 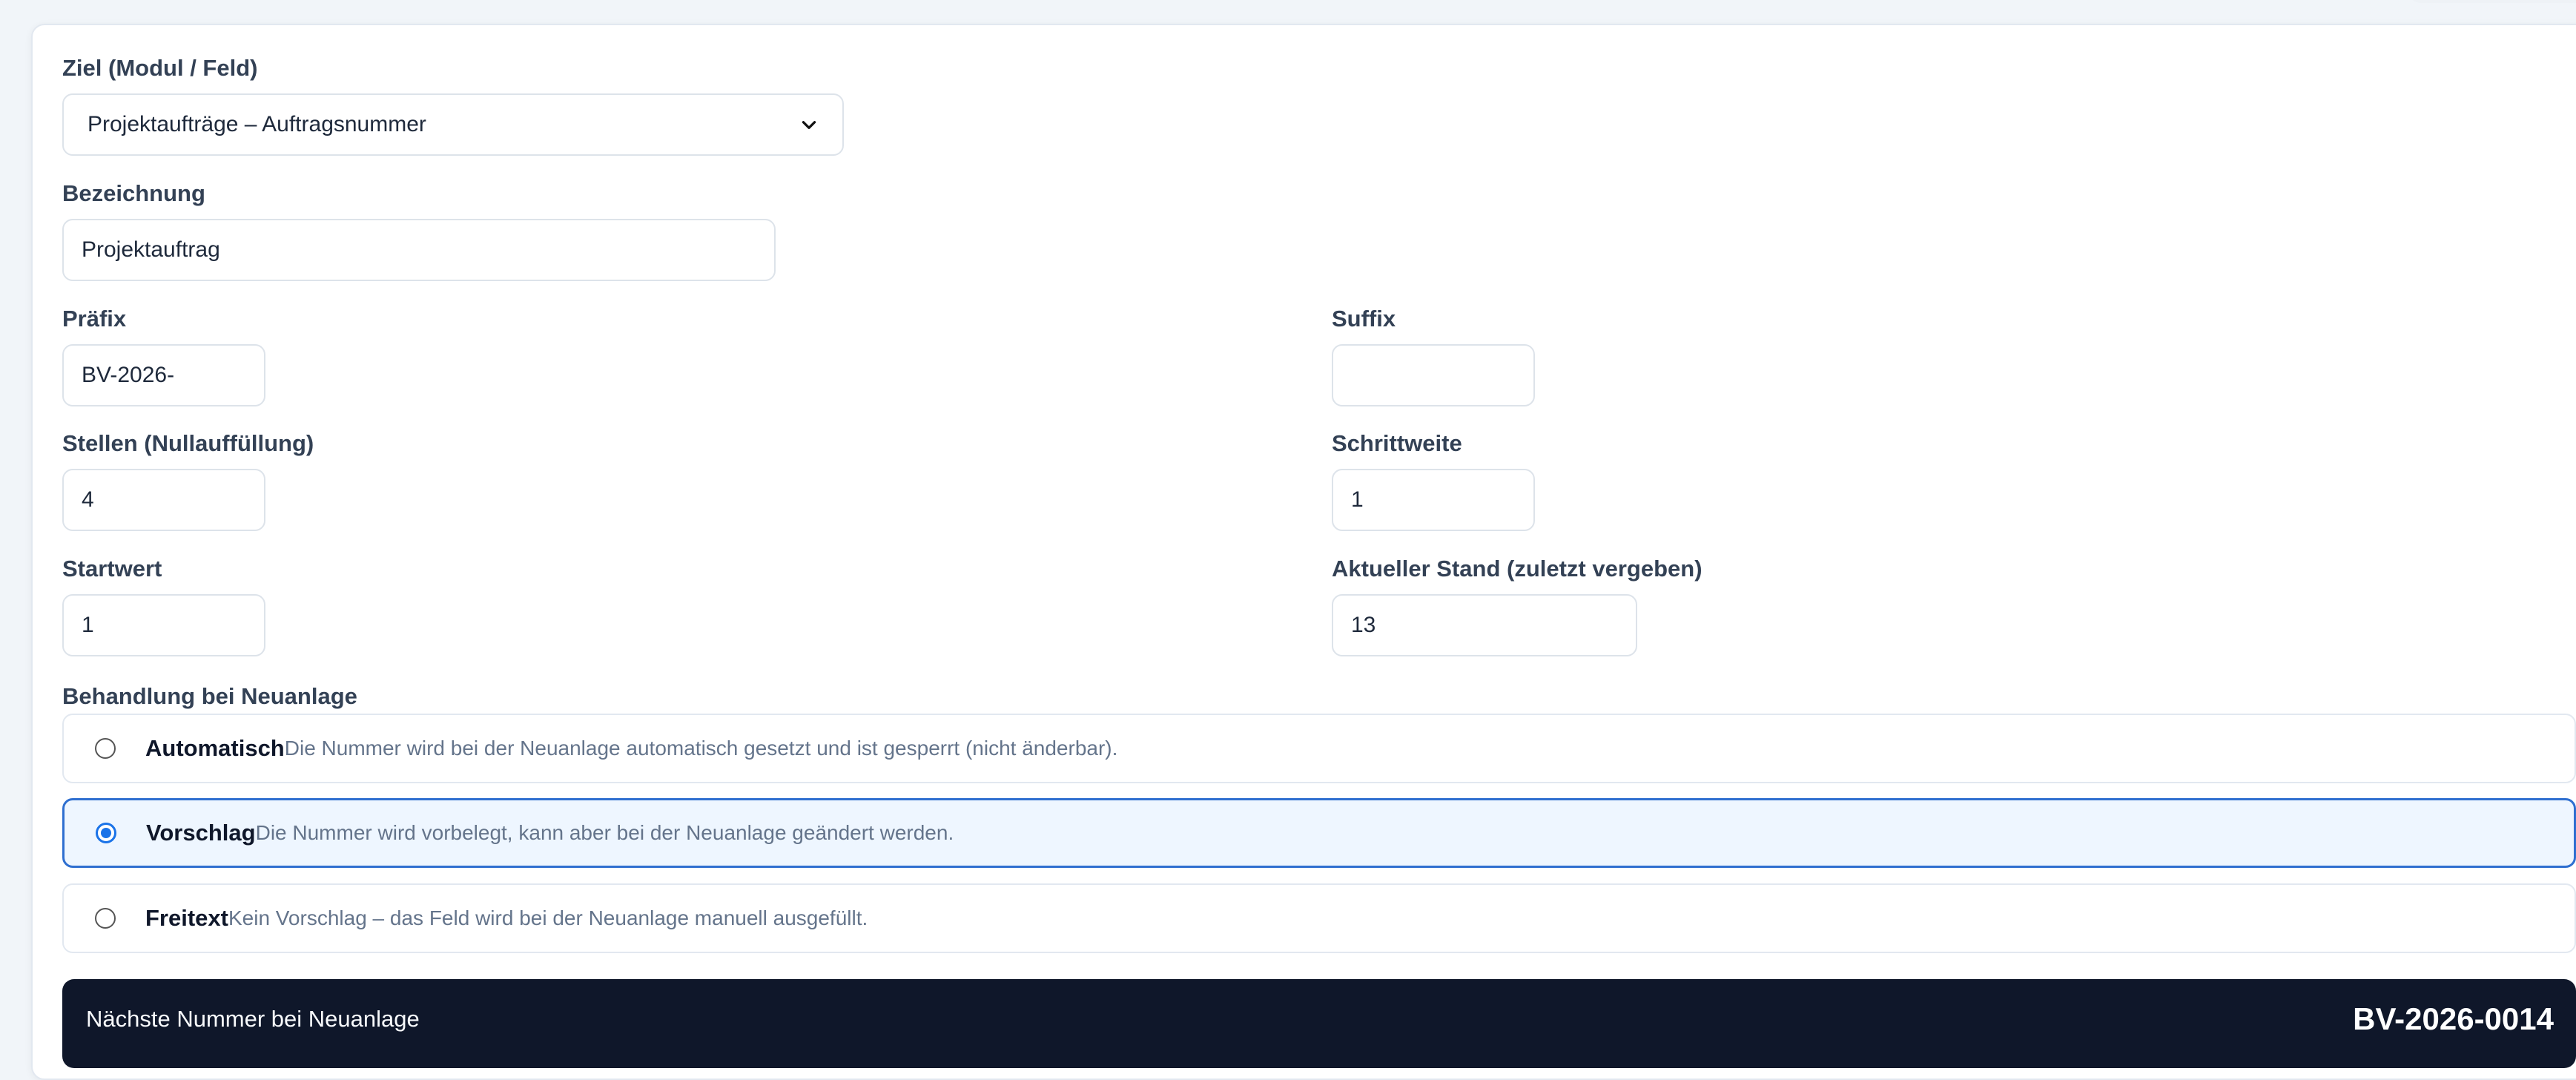 What do you see at coordinates (163, 500) in the screenshot?
I see `digits-input: 4` at bounding box center [163, 500].